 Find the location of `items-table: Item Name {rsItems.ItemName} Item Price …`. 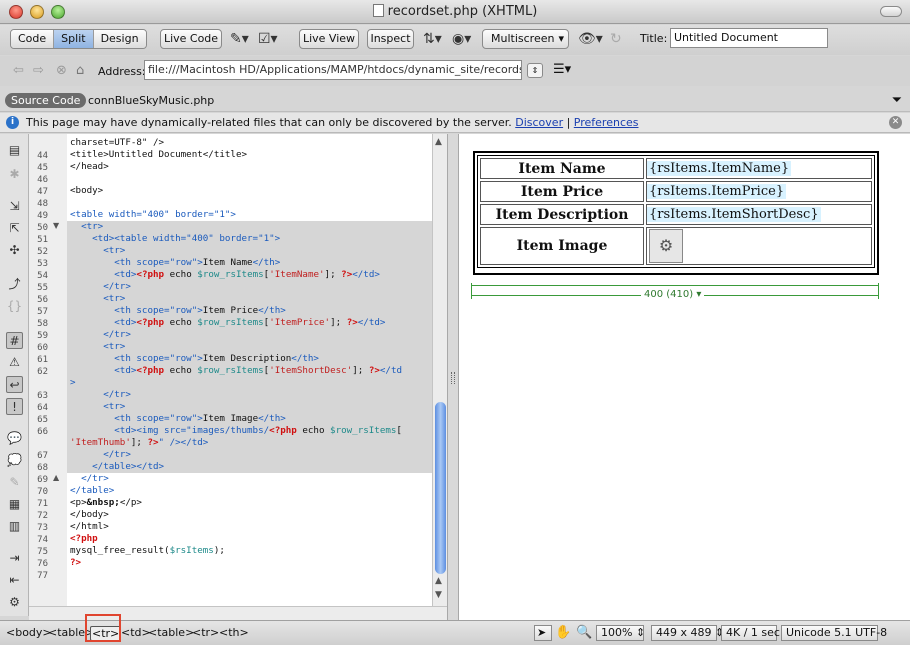

items-table: Item Name {rsItems.ItemName} Item Price … is located at coordinates (676, 211).